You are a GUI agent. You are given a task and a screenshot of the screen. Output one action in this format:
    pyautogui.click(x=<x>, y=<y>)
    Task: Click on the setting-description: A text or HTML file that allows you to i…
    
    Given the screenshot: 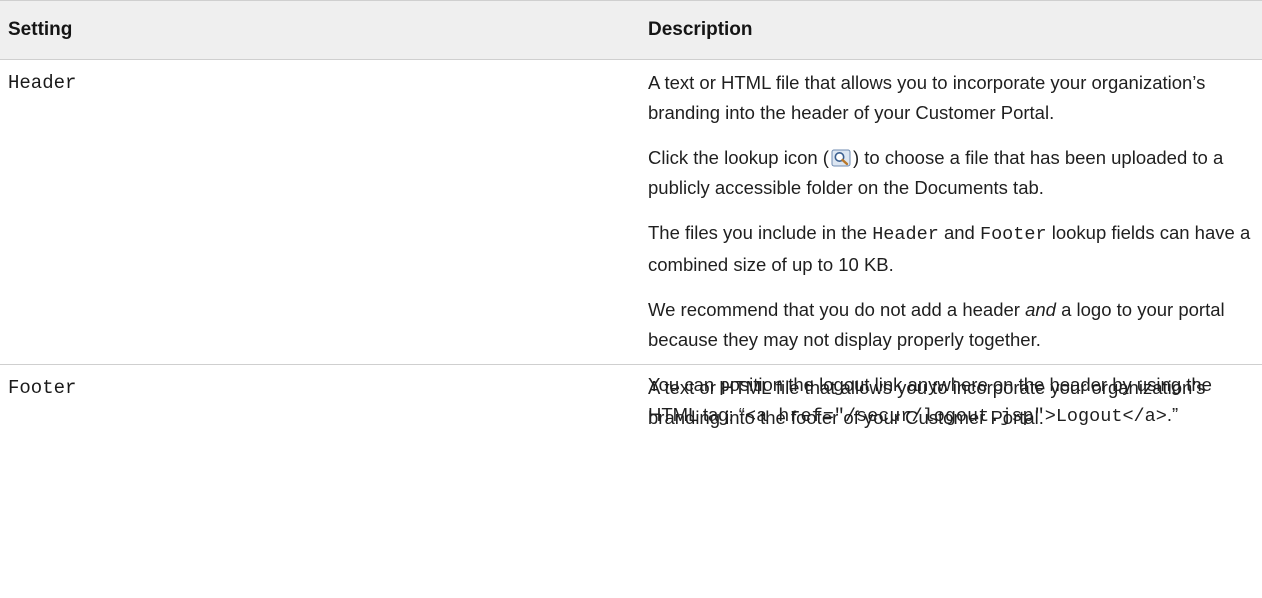 What is the action you would take?
    pyautogui.click(x=951, y=400)
    